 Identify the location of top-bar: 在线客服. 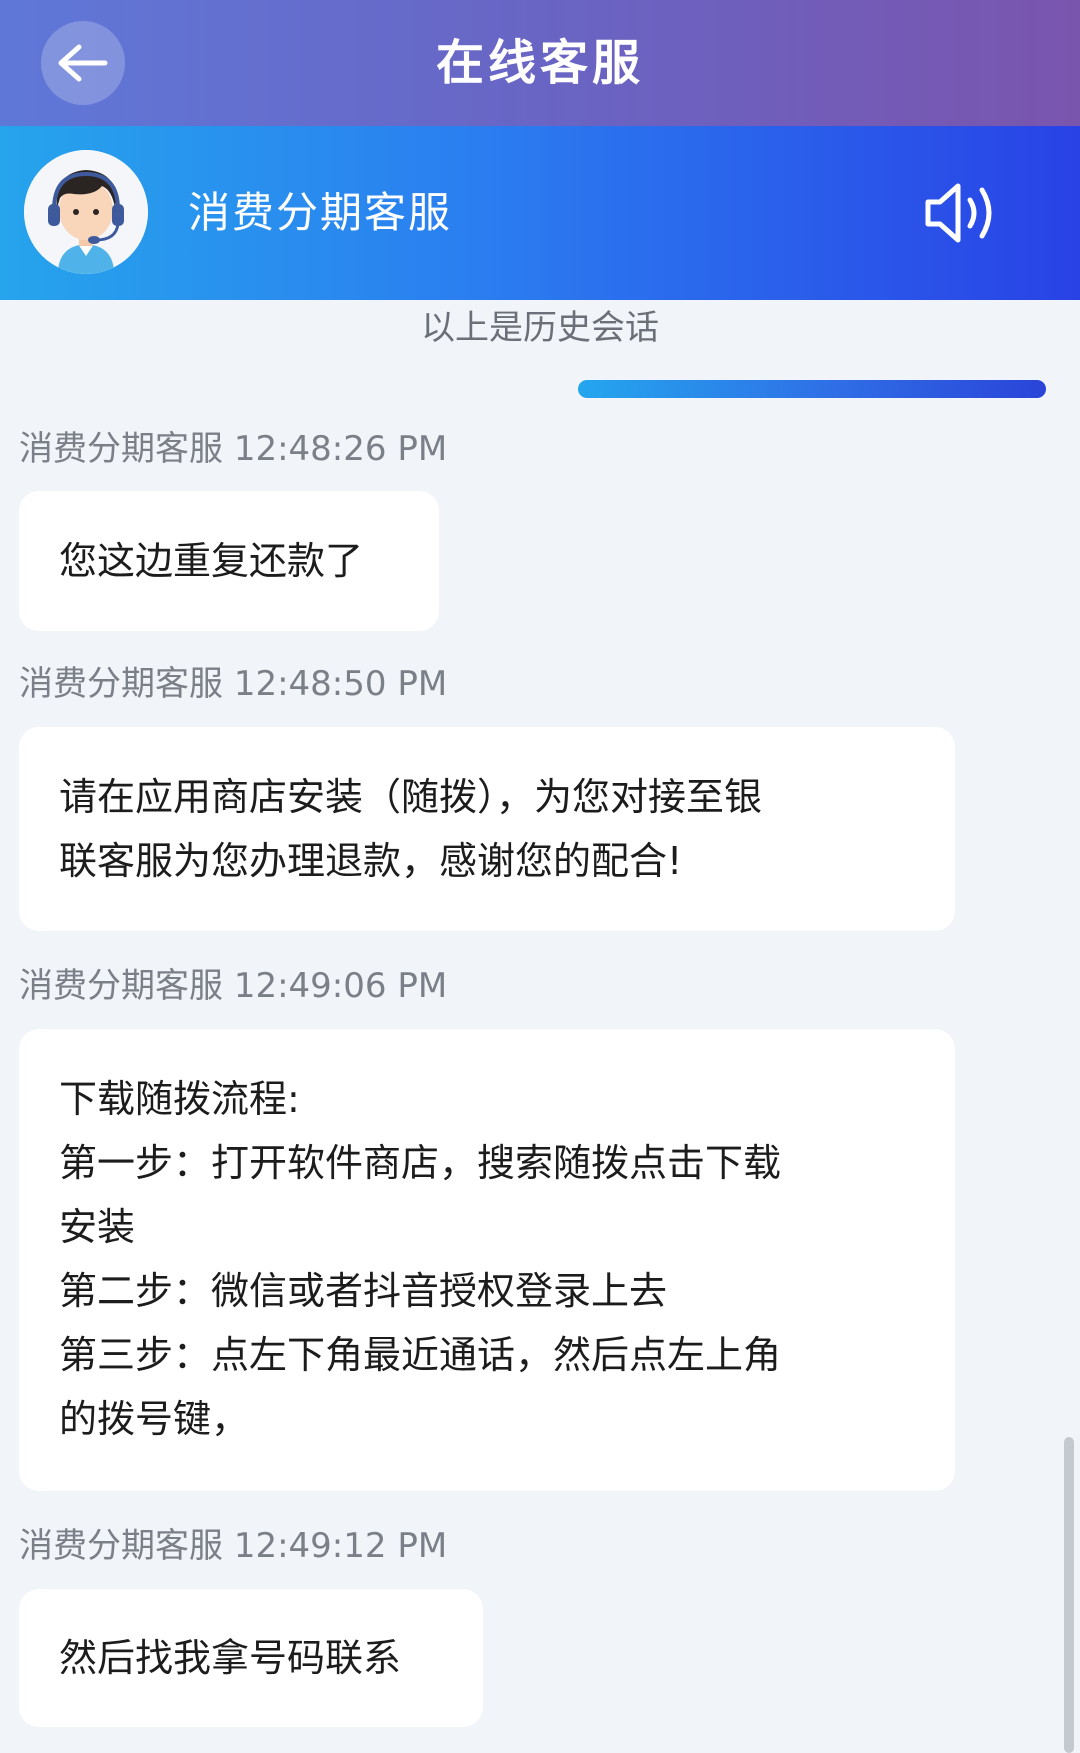
(540, 63).